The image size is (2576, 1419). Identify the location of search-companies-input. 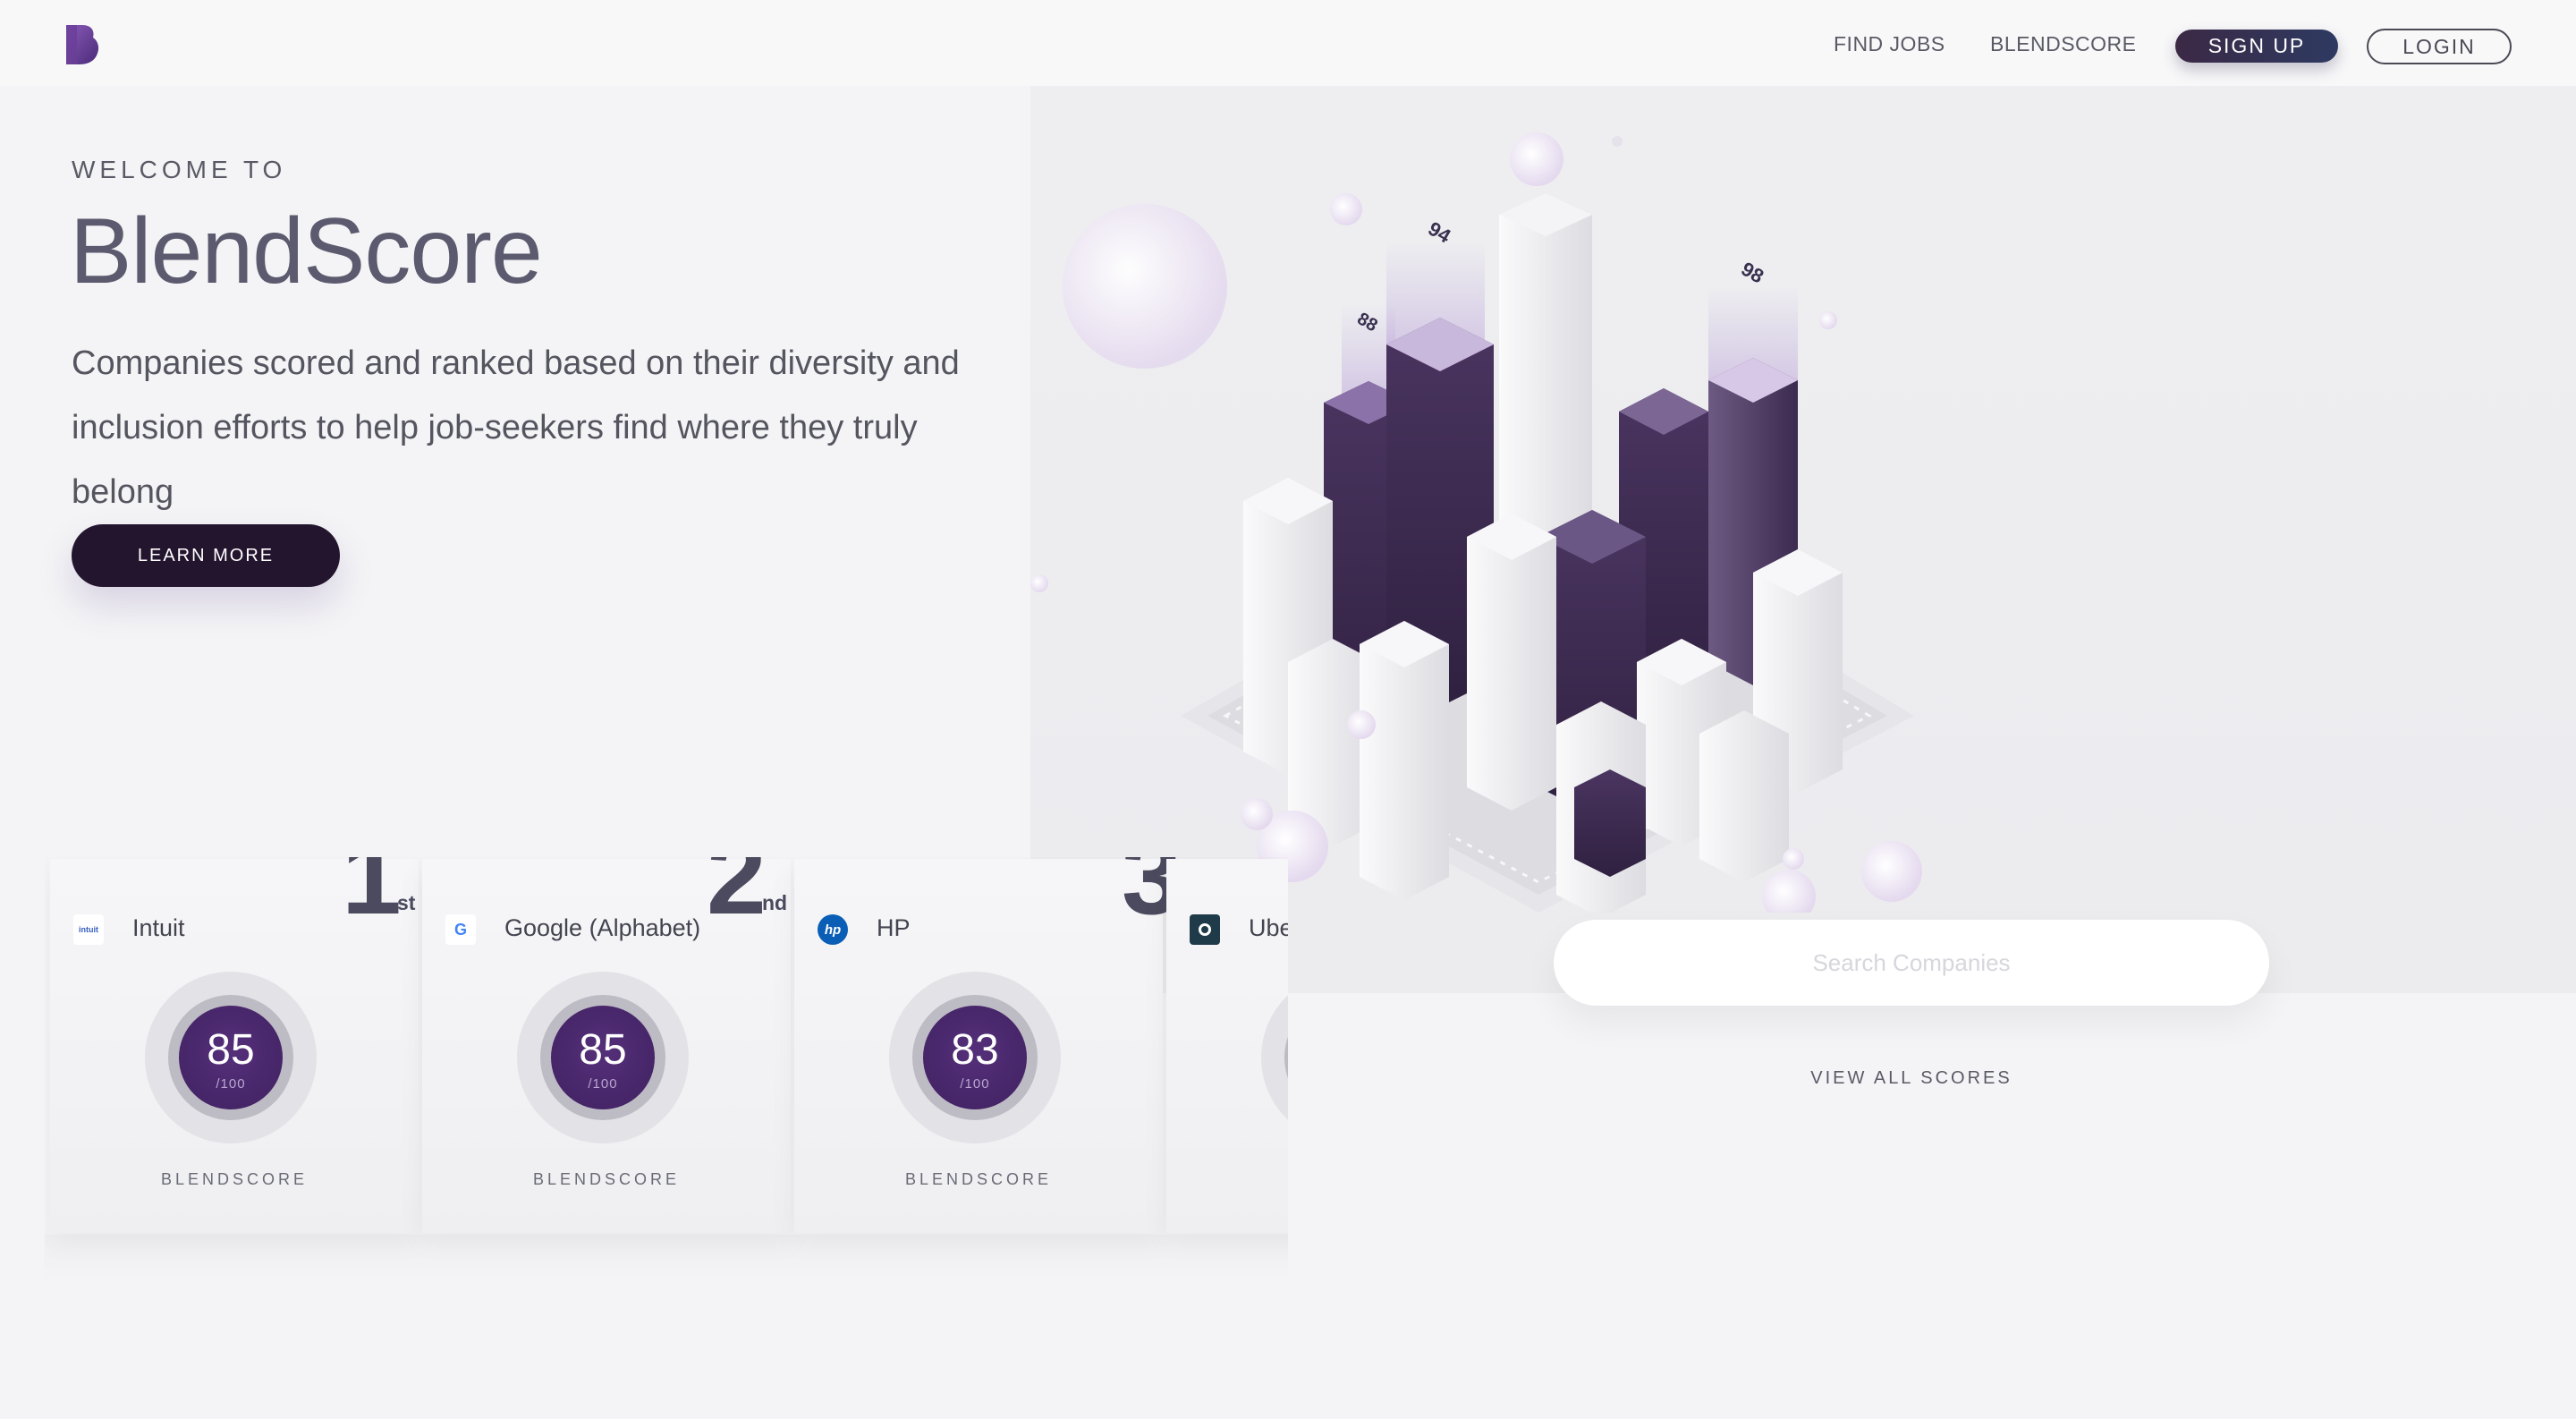
(1911, 963).